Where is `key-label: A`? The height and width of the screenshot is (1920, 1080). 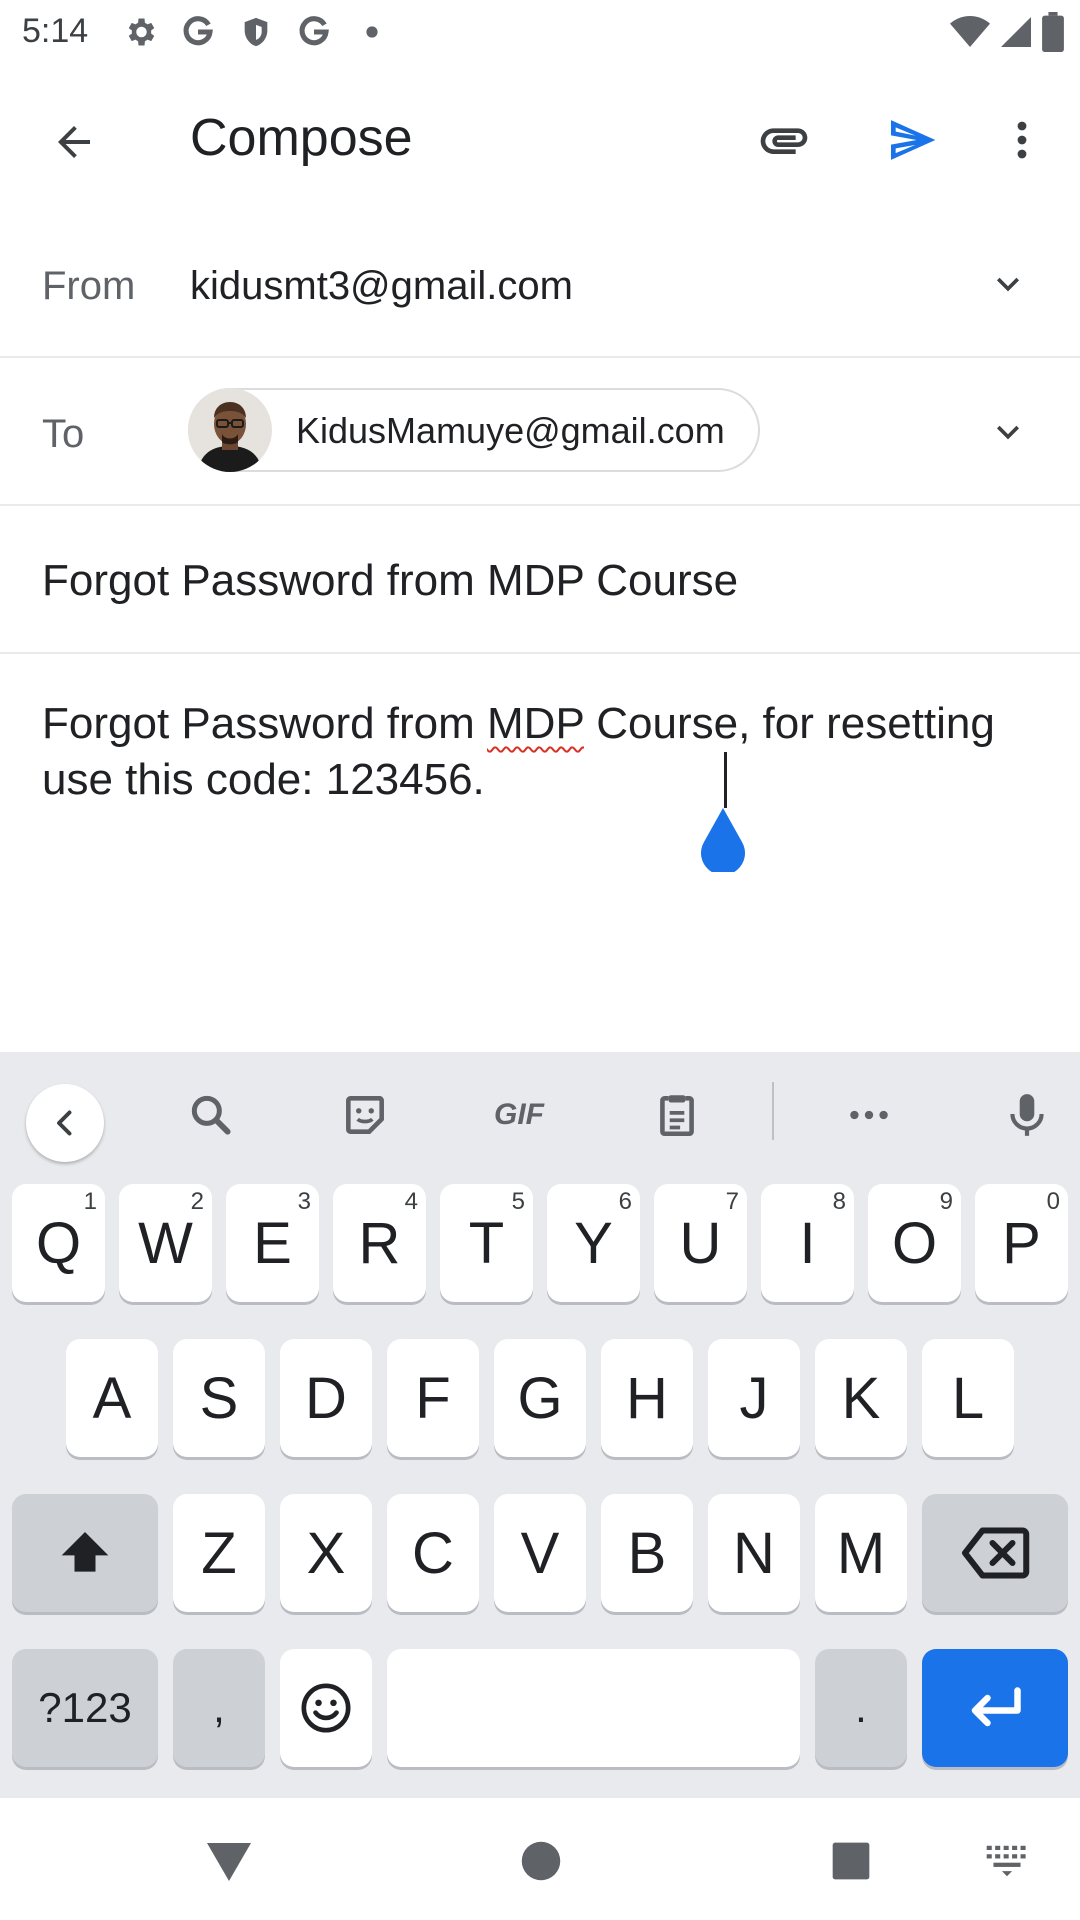
key-label: A is located at coordinates (112, 1398).